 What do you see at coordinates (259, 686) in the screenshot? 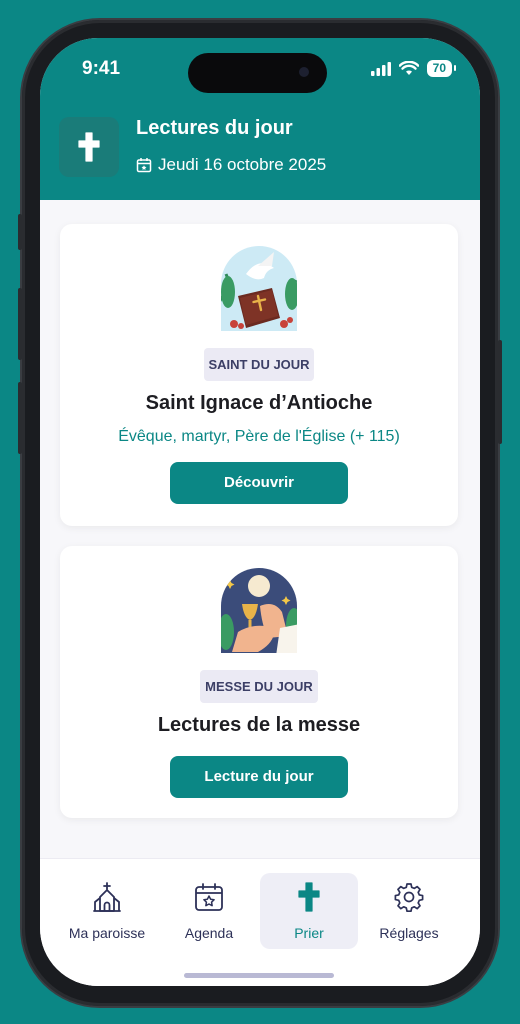
I see `mass-badge: MESSE DU JOUR` at bounding box center [259, 686].